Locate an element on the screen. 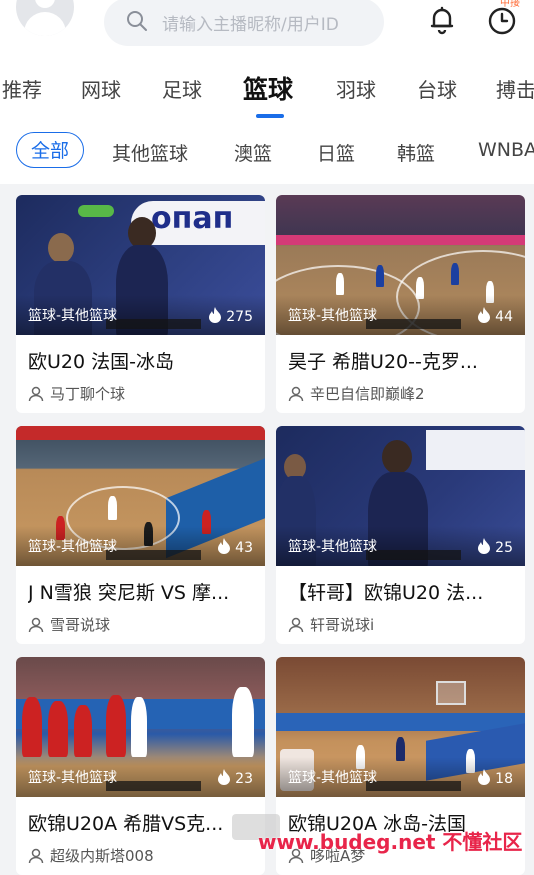 The image size is (534, 875). streamer-name: 雪哥说球 is located at coordinates (69, 624).